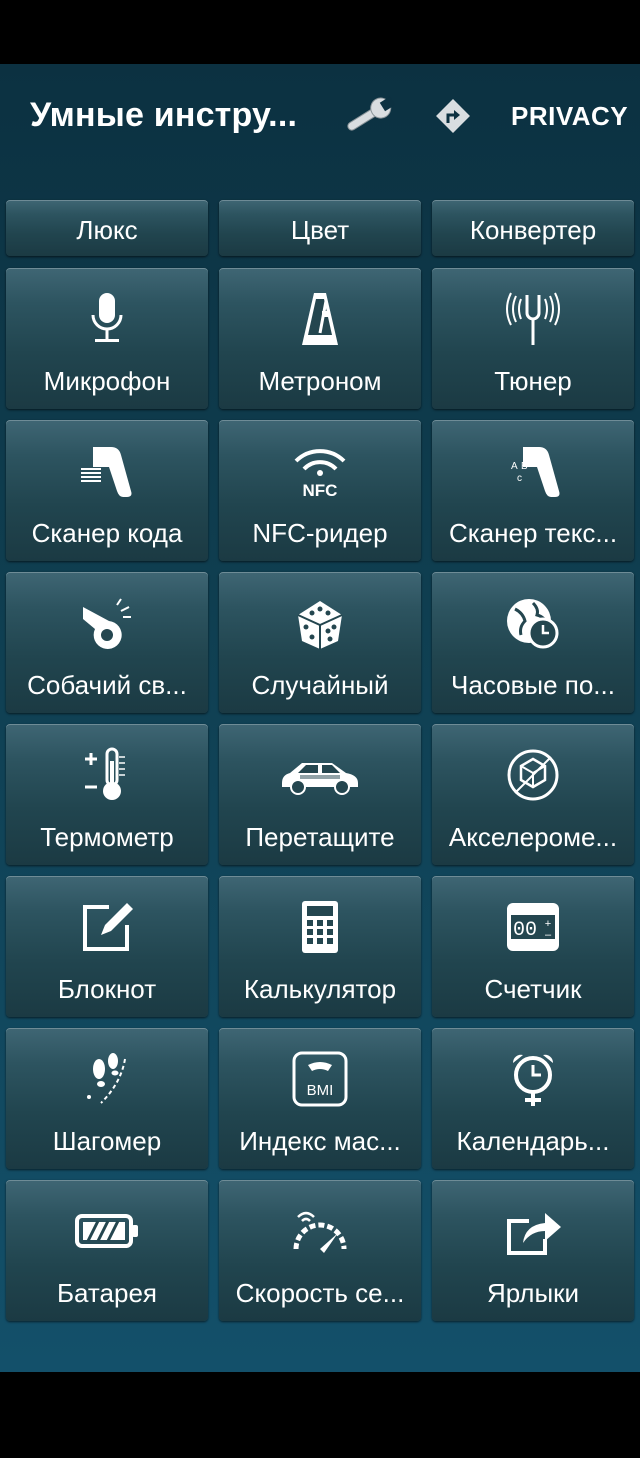 This screenshot has width=640, height=1458. I want to click on tile-converter: Конвертер, so click(533, 228).